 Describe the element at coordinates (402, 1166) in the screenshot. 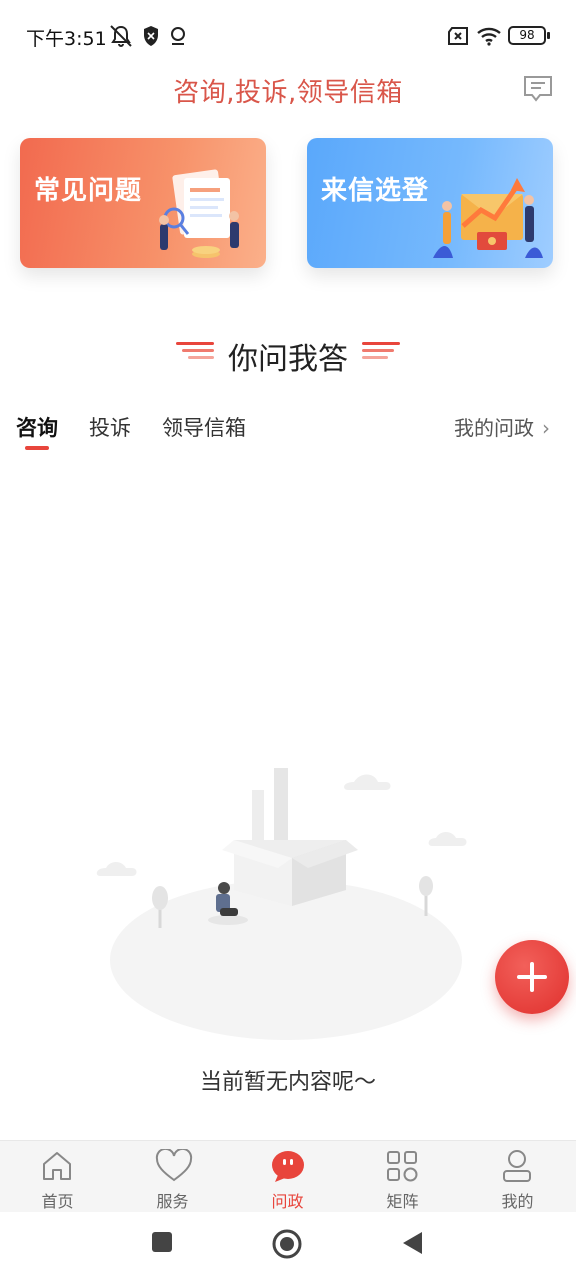

I see `grid-icon` at that location.